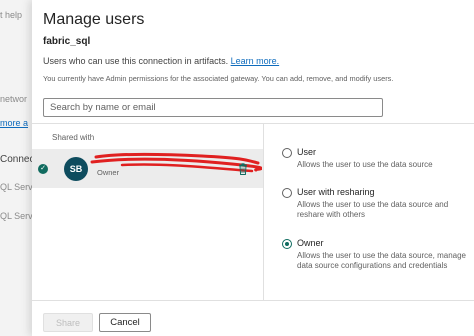 The image size is (474, 336). Describe the element at coordinates (108, 172) in the screenshot. I see `user-role: Owner` at that location.